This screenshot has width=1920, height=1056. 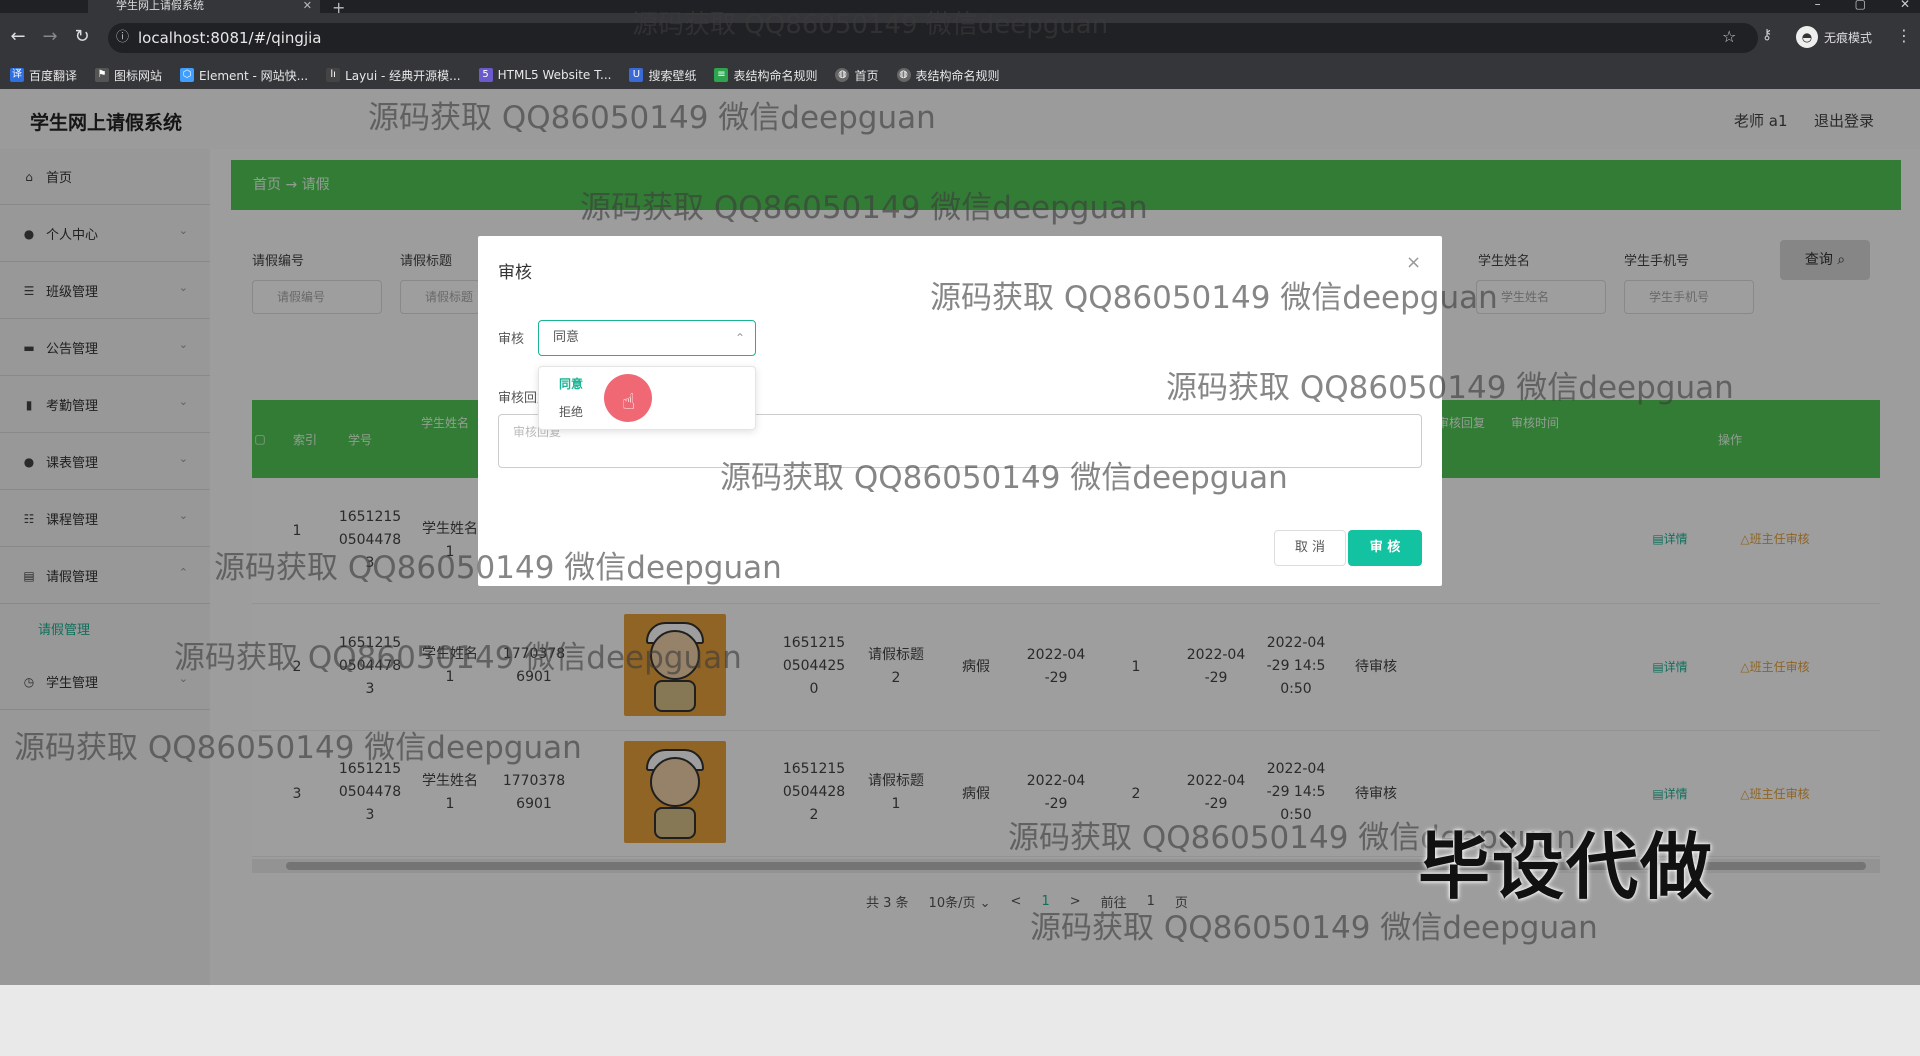 What do you see at coordinates (948, 75) in the screenshot?
I see `bookmark-item: ◍ 表结构命名规则` at bounding box center [948, 75].